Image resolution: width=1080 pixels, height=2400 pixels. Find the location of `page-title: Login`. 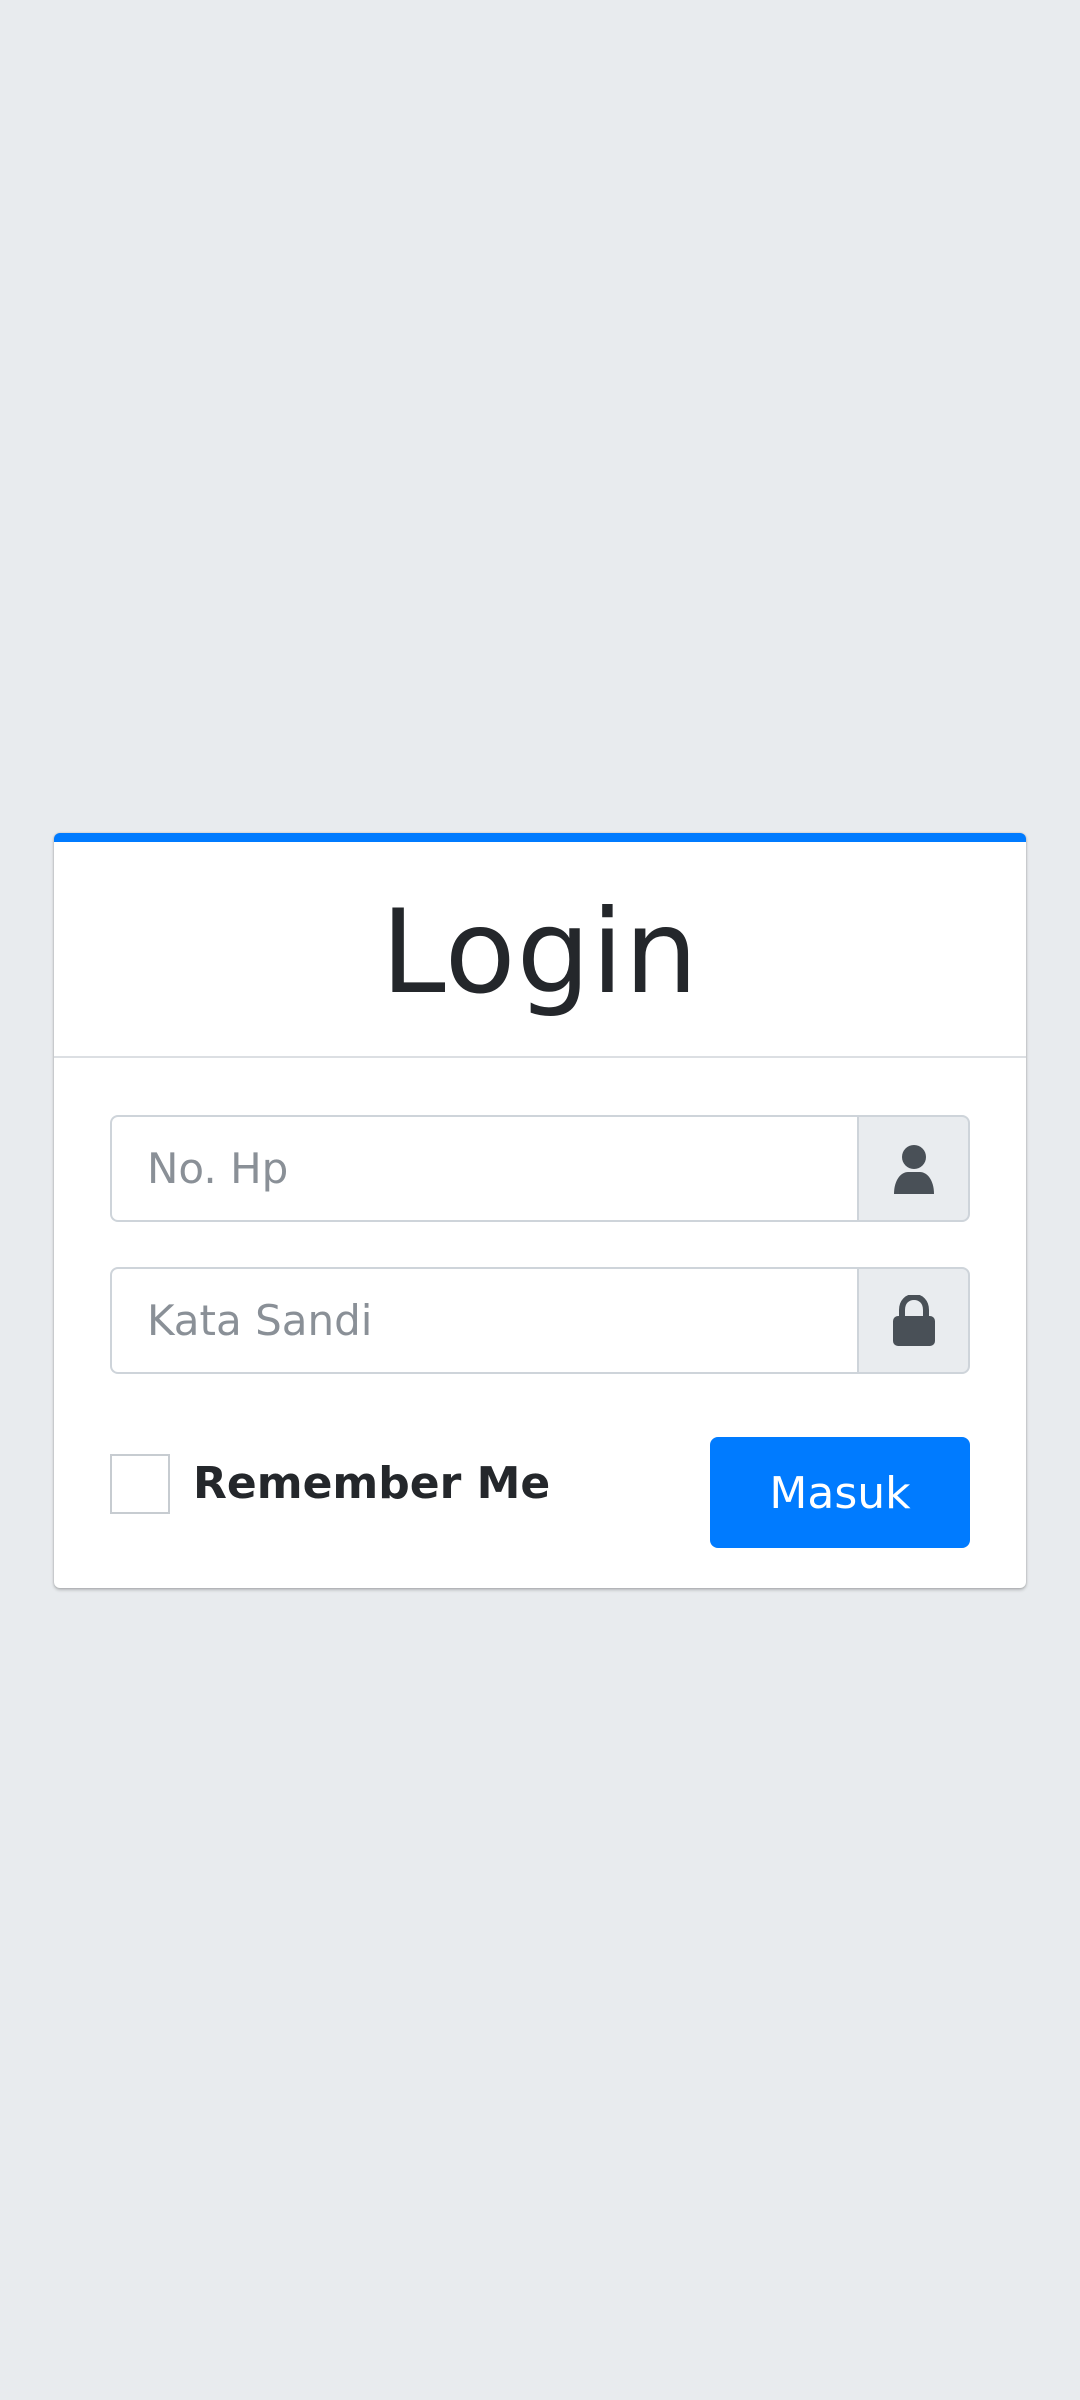

page-title: Login is located at coordinates (540, 952).